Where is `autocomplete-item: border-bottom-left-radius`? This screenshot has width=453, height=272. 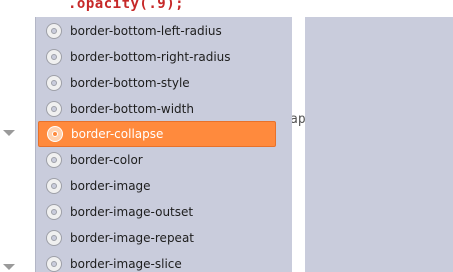 autocomplete-item: border-bottom-left-radius is located at coordinates (157, 31).